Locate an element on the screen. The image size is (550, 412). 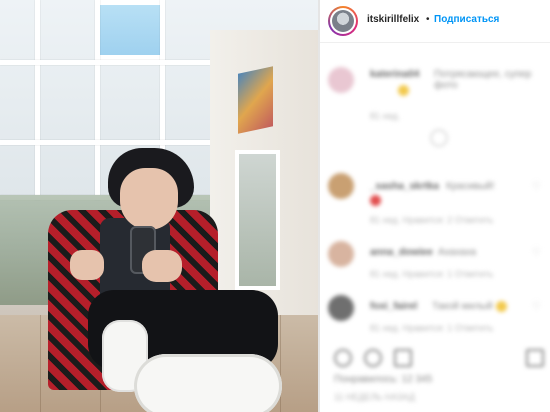
avatar-icon is located at coordinates (343, 21).